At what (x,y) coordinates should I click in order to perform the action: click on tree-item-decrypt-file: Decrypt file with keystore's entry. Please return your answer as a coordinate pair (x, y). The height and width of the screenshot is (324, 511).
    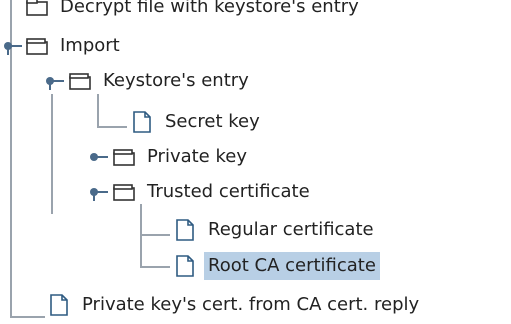
    Looking at the image, I should click on (194, 12).